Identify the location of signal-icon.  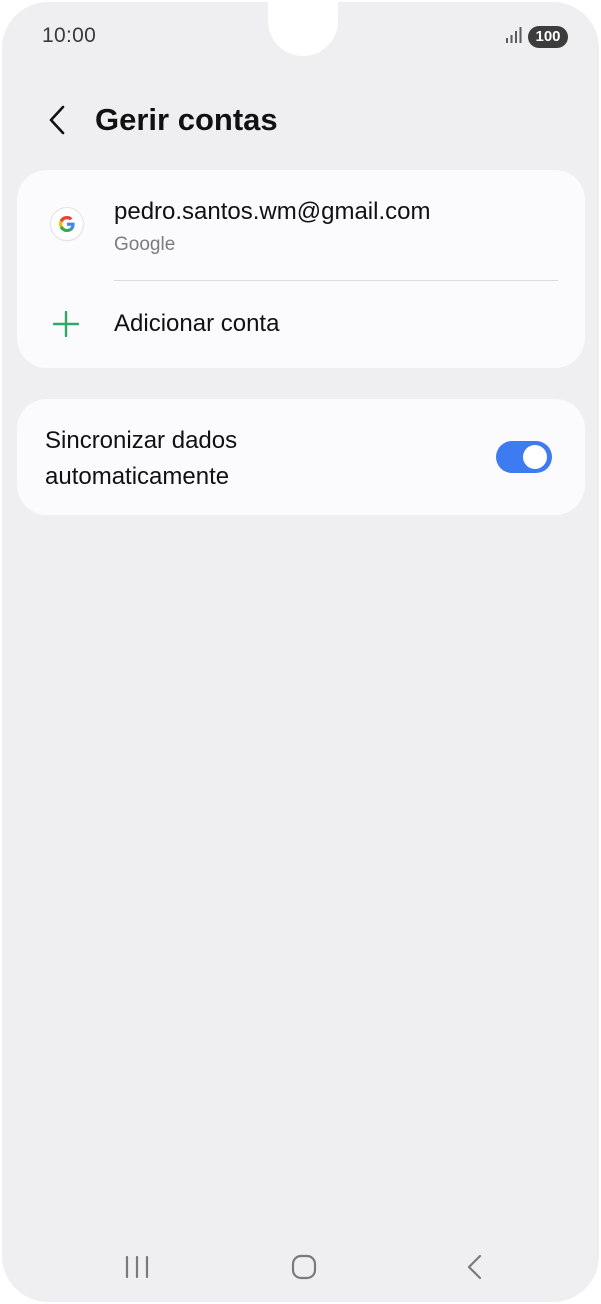
(514, 35).